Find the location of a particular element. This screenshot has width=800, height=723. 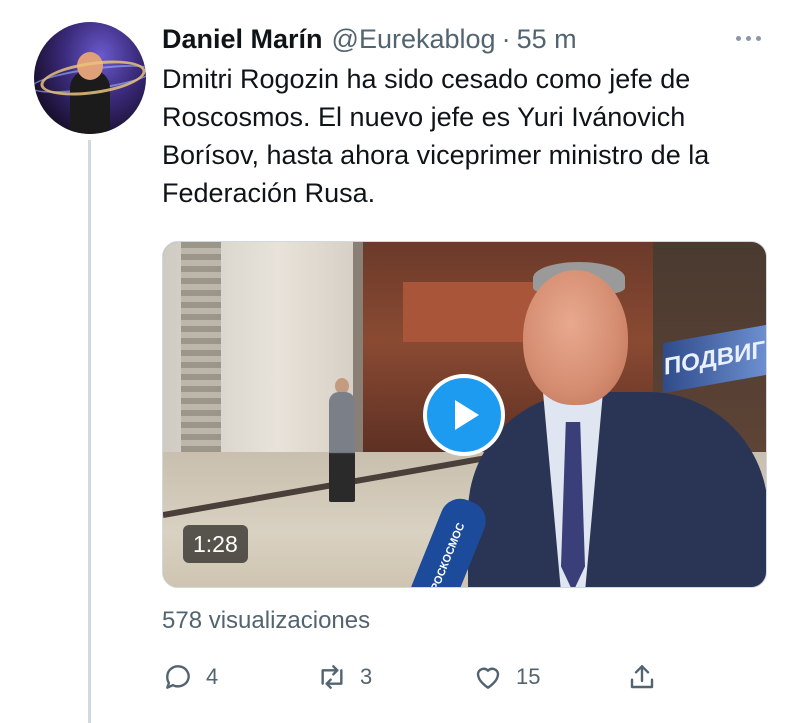

share-icon is located at coordinates (642, 677).